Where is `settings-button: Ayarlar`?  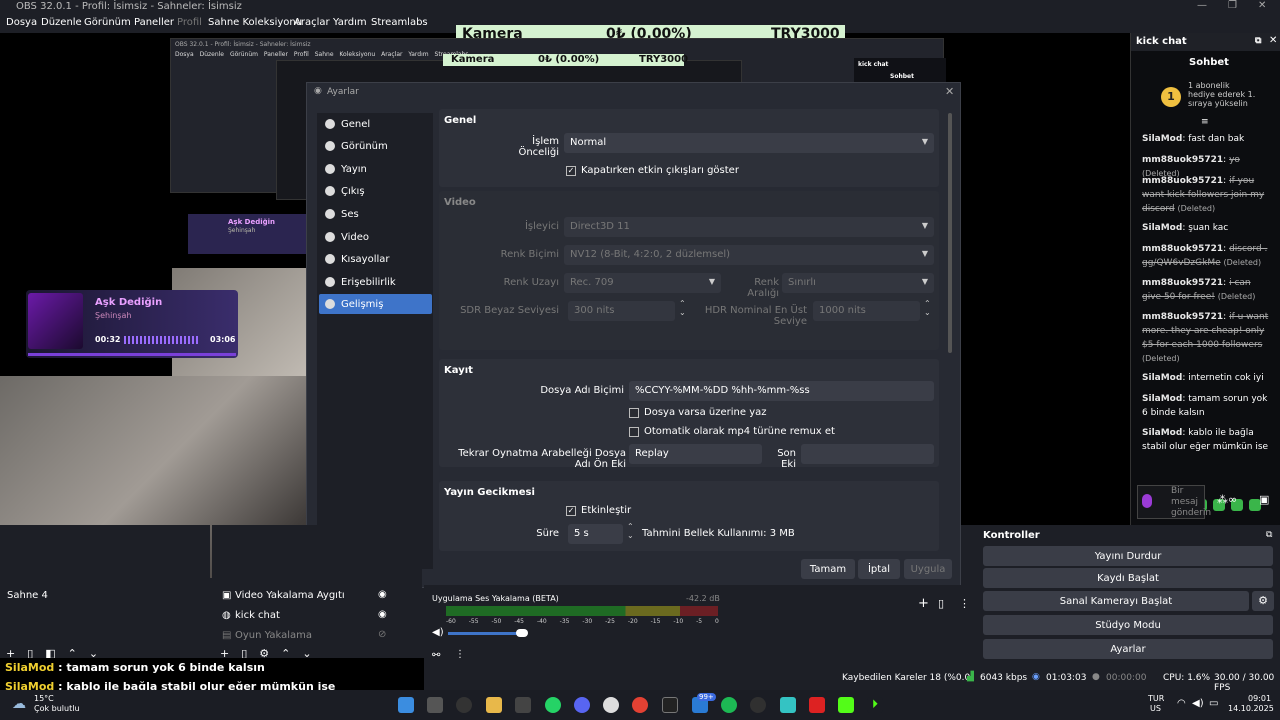 settings-button: Ayarlar is located at coordinates (1128, 649).